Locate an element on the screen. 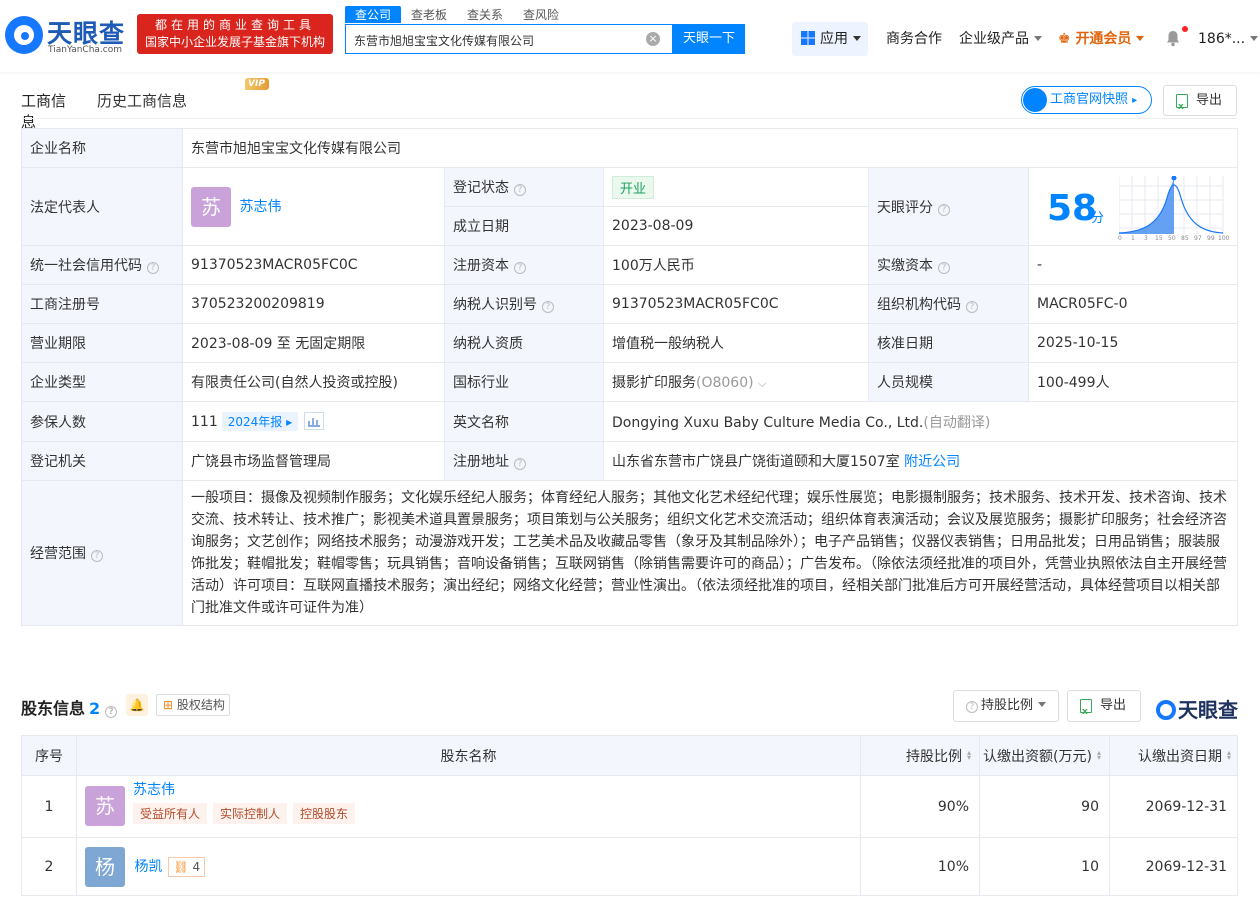  credit-code: 91370523MACR05FC0C is located at coordinates (313, 265).